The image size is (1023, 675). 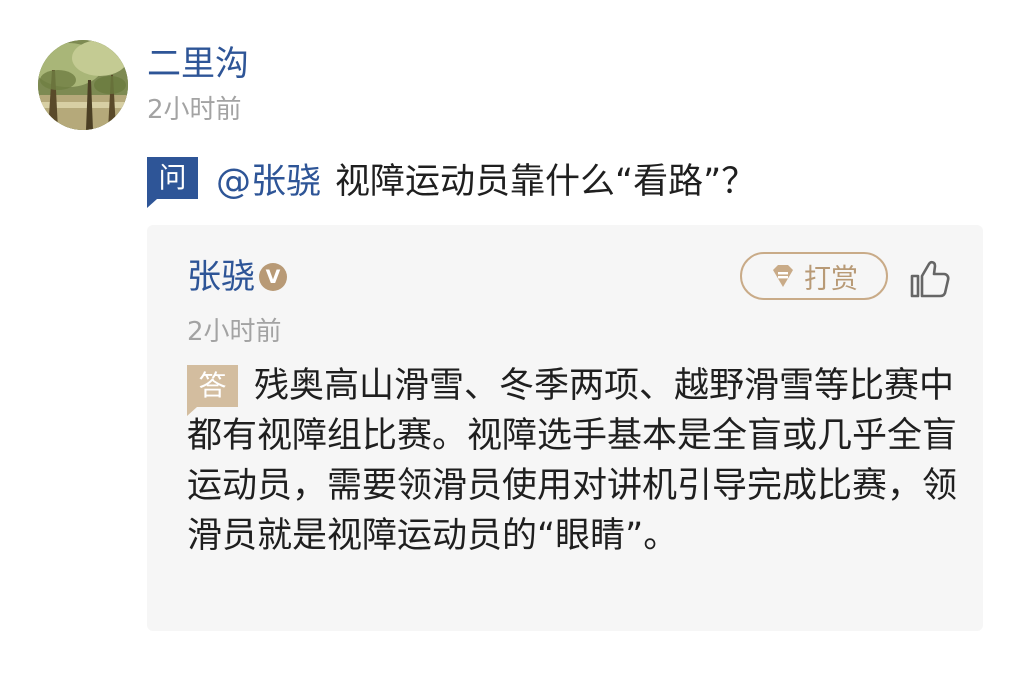 What do you see at coordinates (930, 279) in the screenshot?
I see `thumbs-up-icon` at bounding box center [930, 279].